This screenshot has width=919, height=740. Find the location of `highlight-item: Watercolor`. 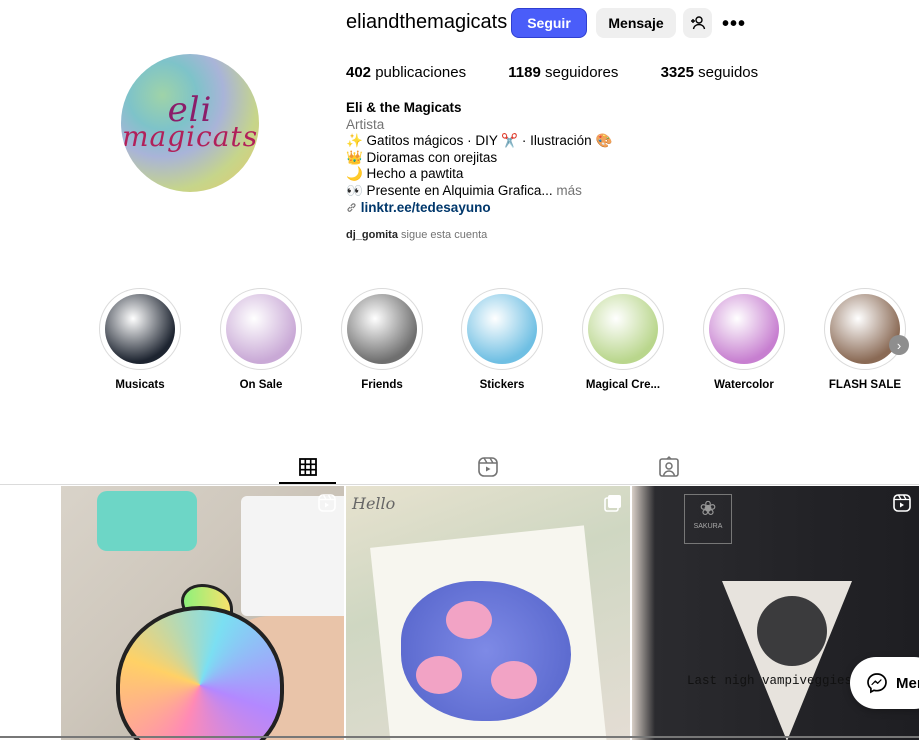

highlight-item: Watercolor is located at coordinates (744, 339).